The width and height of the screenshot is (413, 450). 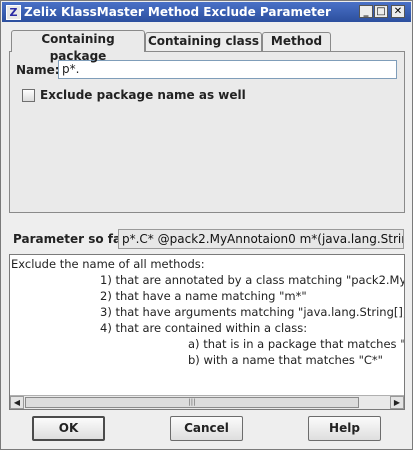 I want to click on exclude-package-checkbox, so click(x=28, y=95).